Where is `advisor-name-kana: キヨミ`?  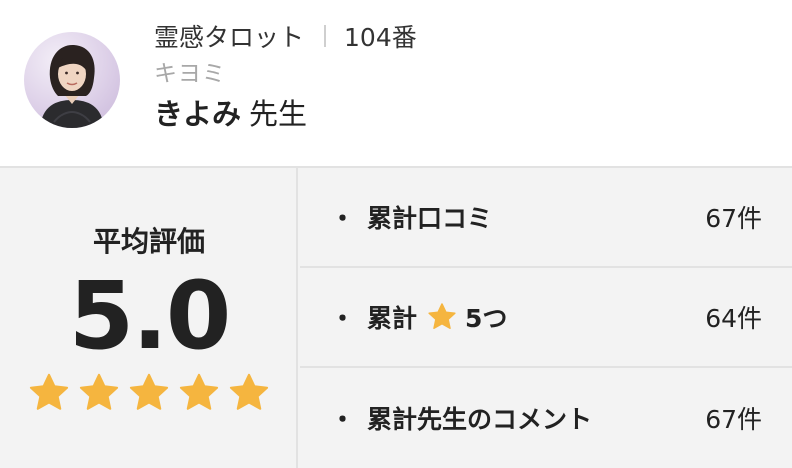
advisor-name-kana: キヨミ is located at coordinates (190, 74).